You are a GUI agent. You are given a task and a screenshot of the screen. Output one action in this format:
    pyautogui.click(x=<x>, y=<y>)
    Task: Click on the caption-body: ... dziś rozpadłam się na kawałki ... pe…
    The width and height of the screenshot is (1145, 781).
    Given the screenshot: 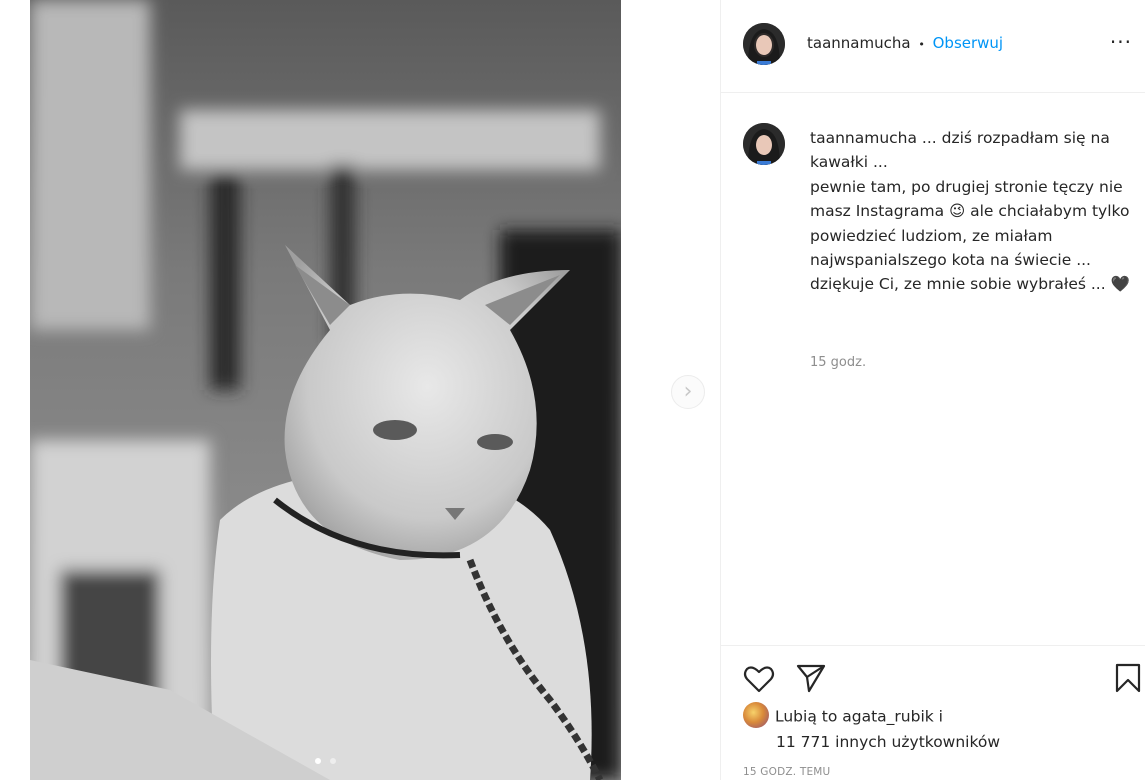 What is the action you would take?
    pyautogui.click(x=970, y=211)
    